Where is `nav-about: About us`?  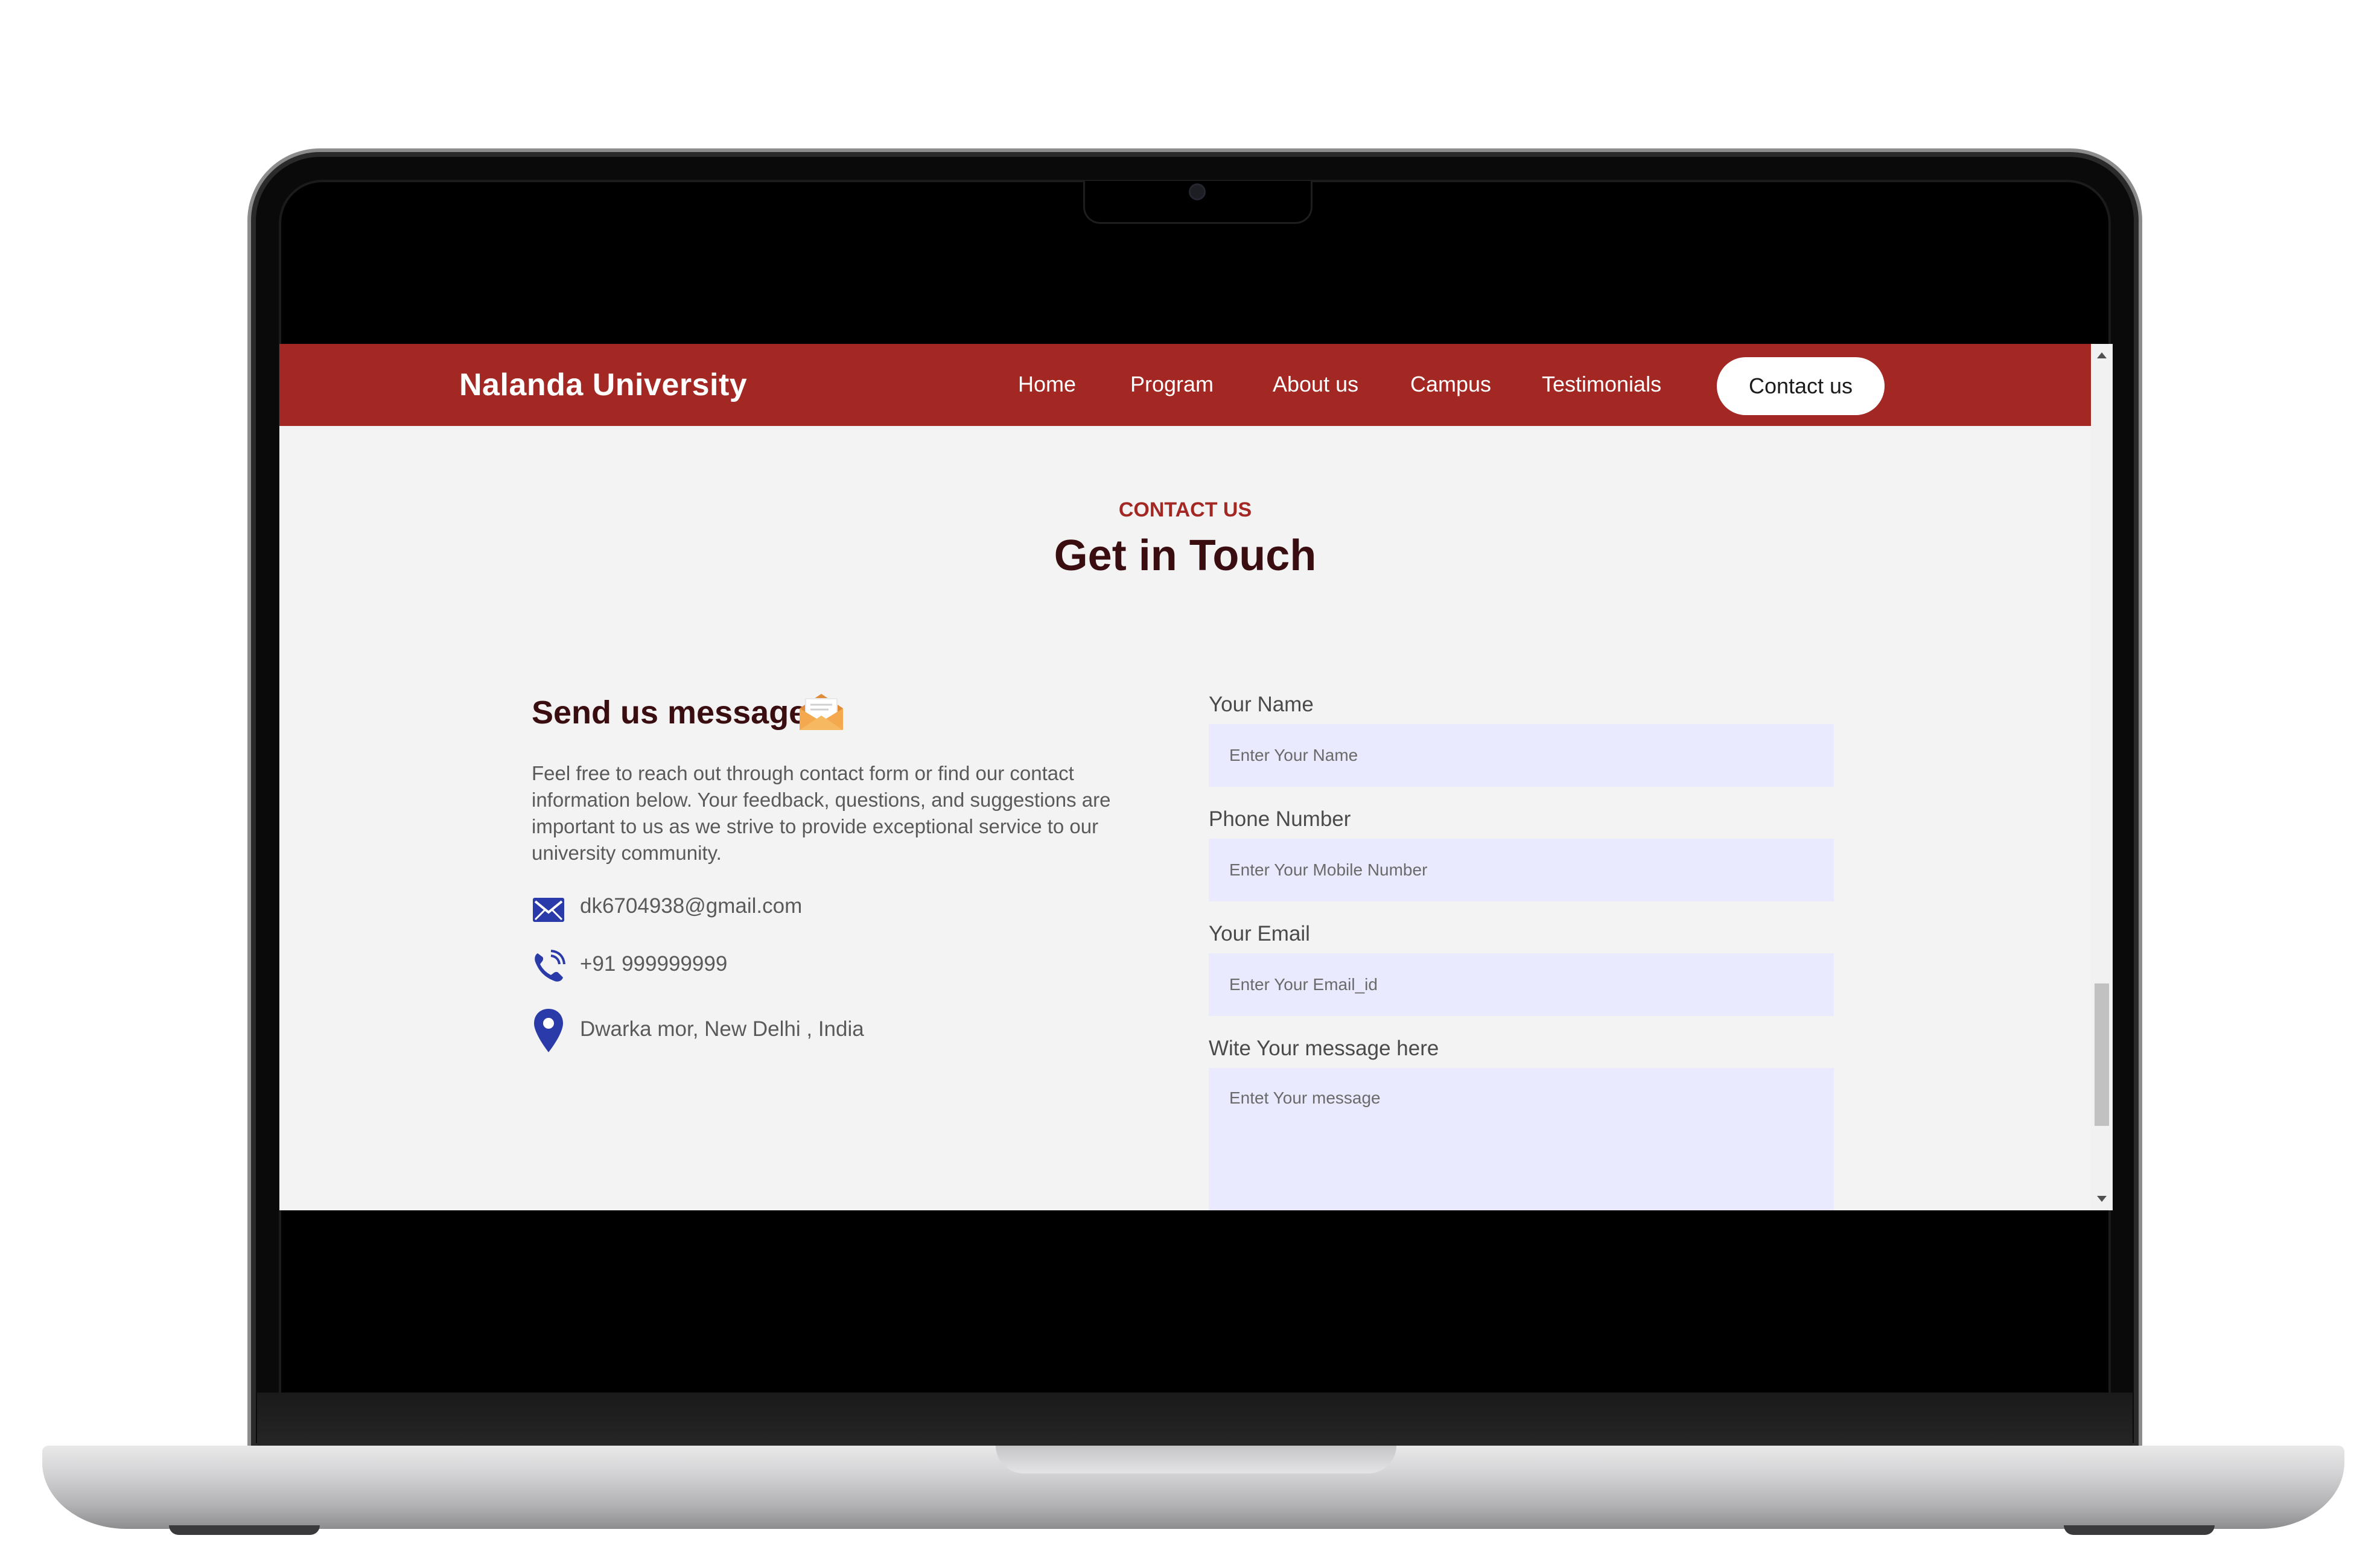
nav-about: About us is located at coordinates (1315, 385).